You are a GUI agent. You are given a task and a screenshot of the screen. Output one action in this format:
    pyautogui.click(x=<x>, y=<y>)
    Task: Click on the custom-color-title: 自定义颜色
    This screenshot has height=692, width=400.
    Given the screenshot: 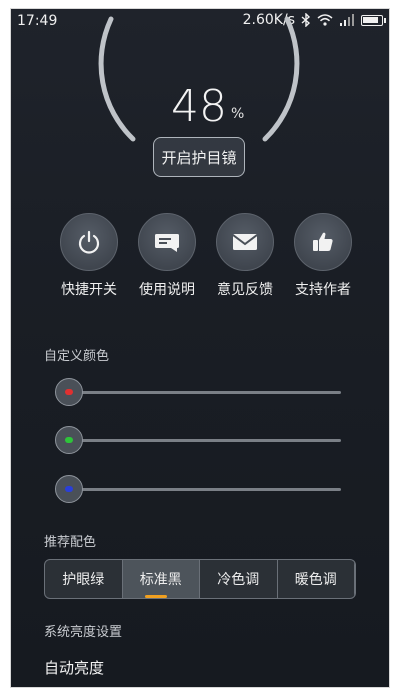 What is the action you would take?
    pyautogui.click(x=77, y=356)
    